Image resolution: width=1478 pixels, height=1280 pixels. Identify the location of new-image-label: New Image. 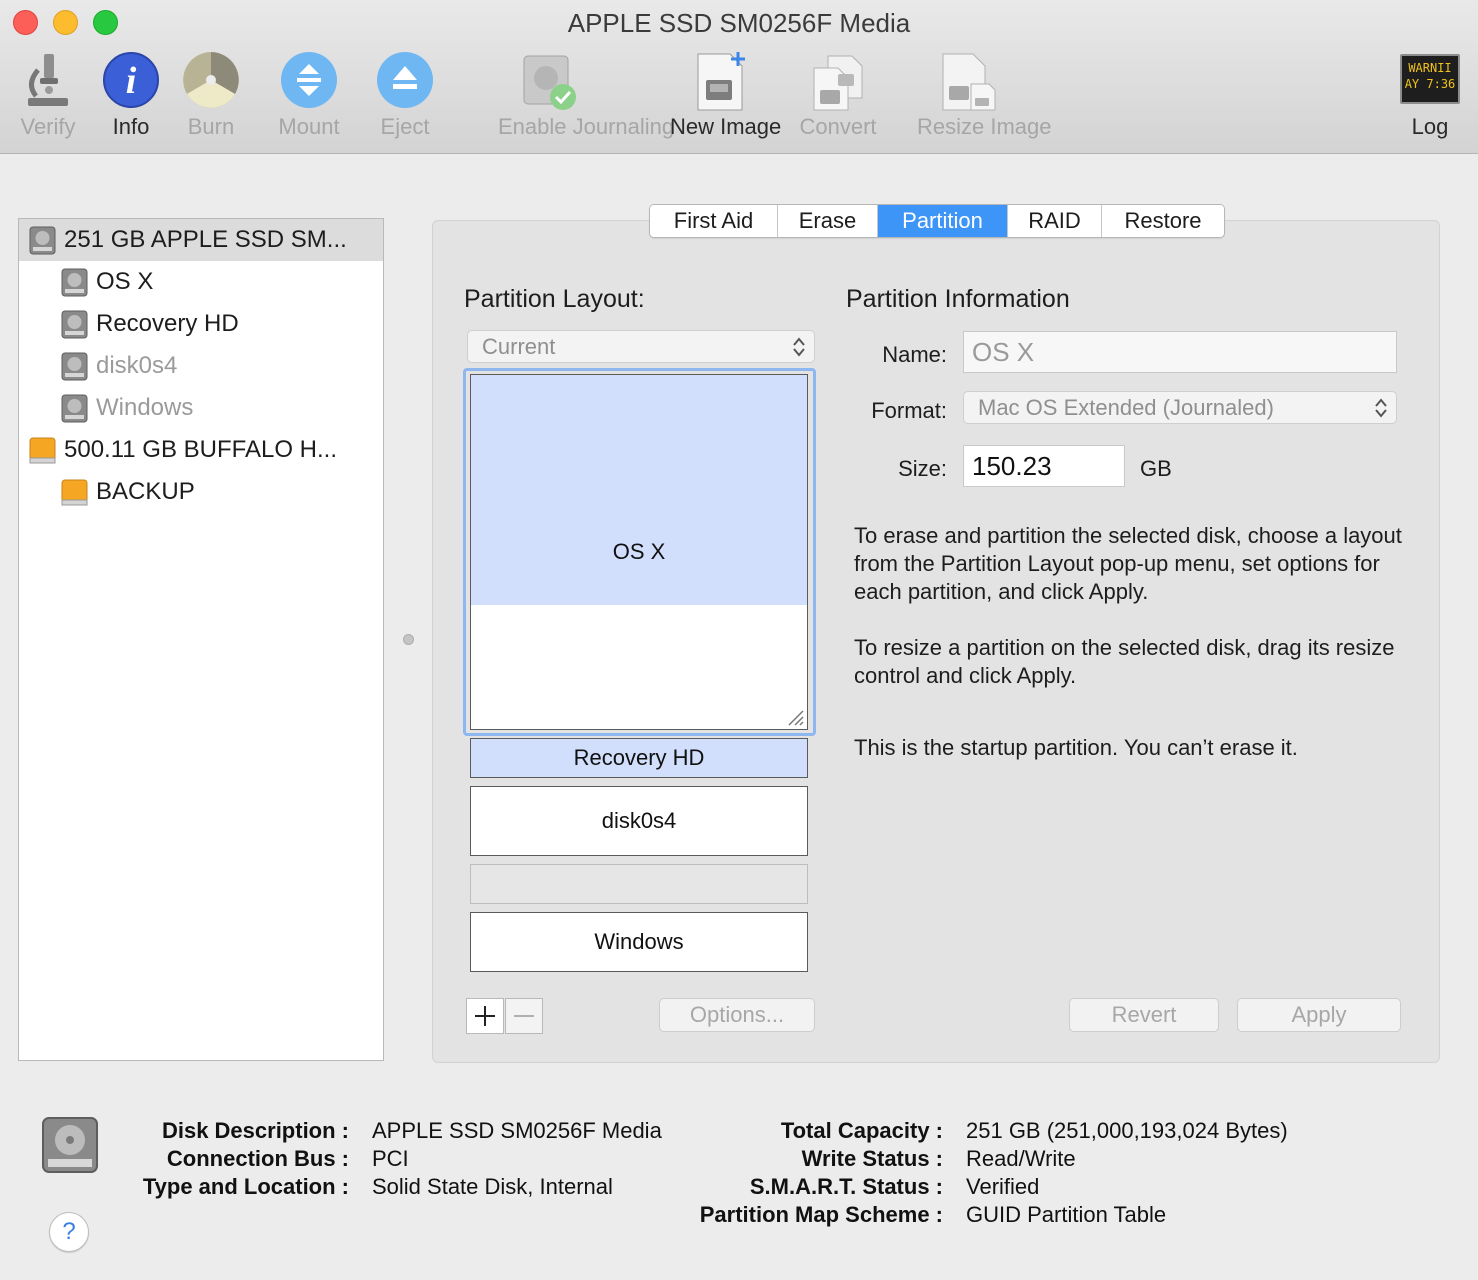
(726, 126).